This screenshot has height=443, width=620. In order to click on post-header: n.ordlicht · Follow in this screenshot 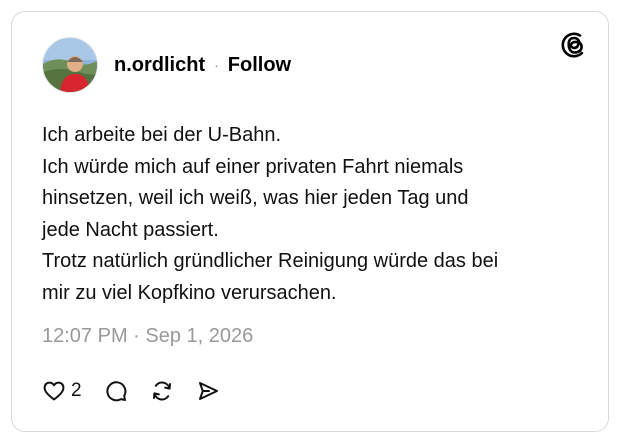, I will do `click(166, 65)`.